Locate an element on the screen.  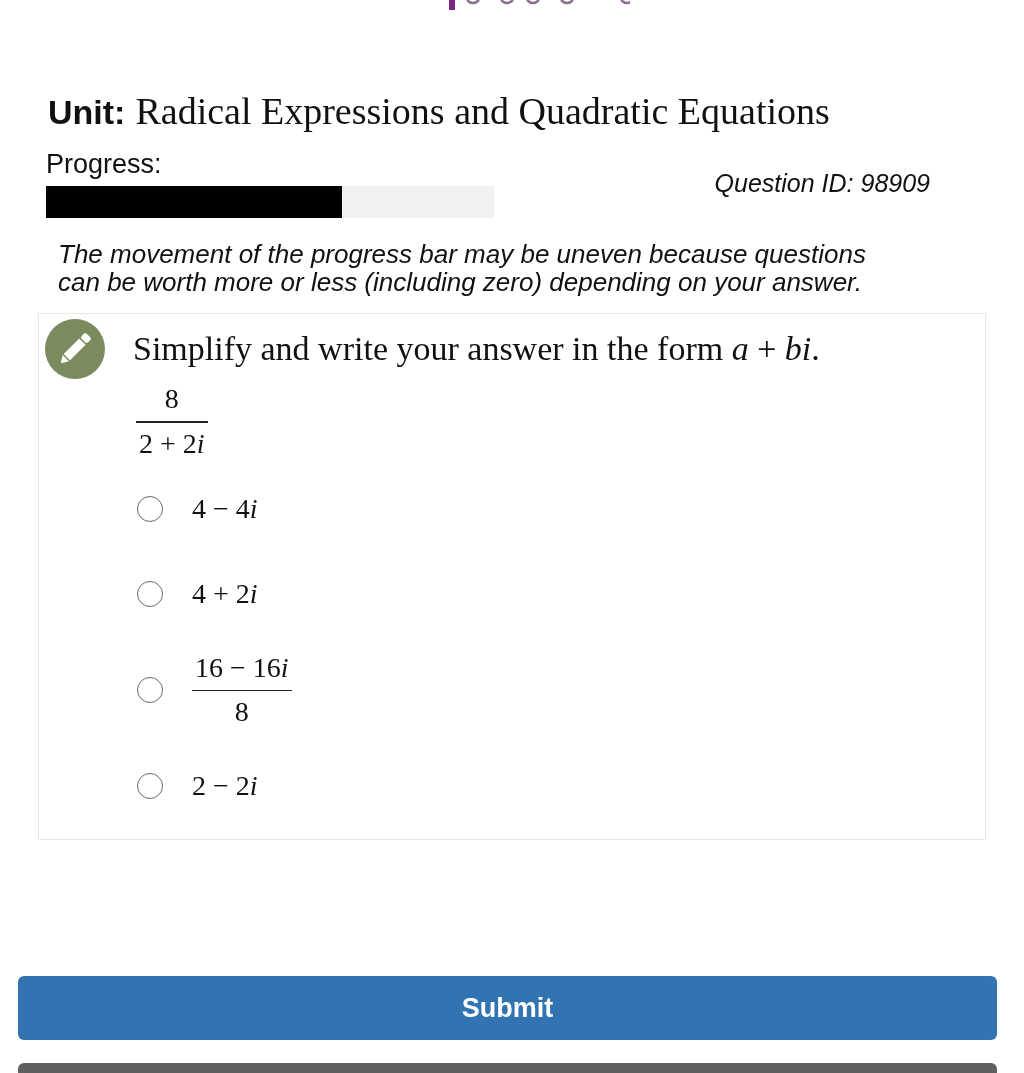
progress-label: Progress: is located at coordinates (104, 164).